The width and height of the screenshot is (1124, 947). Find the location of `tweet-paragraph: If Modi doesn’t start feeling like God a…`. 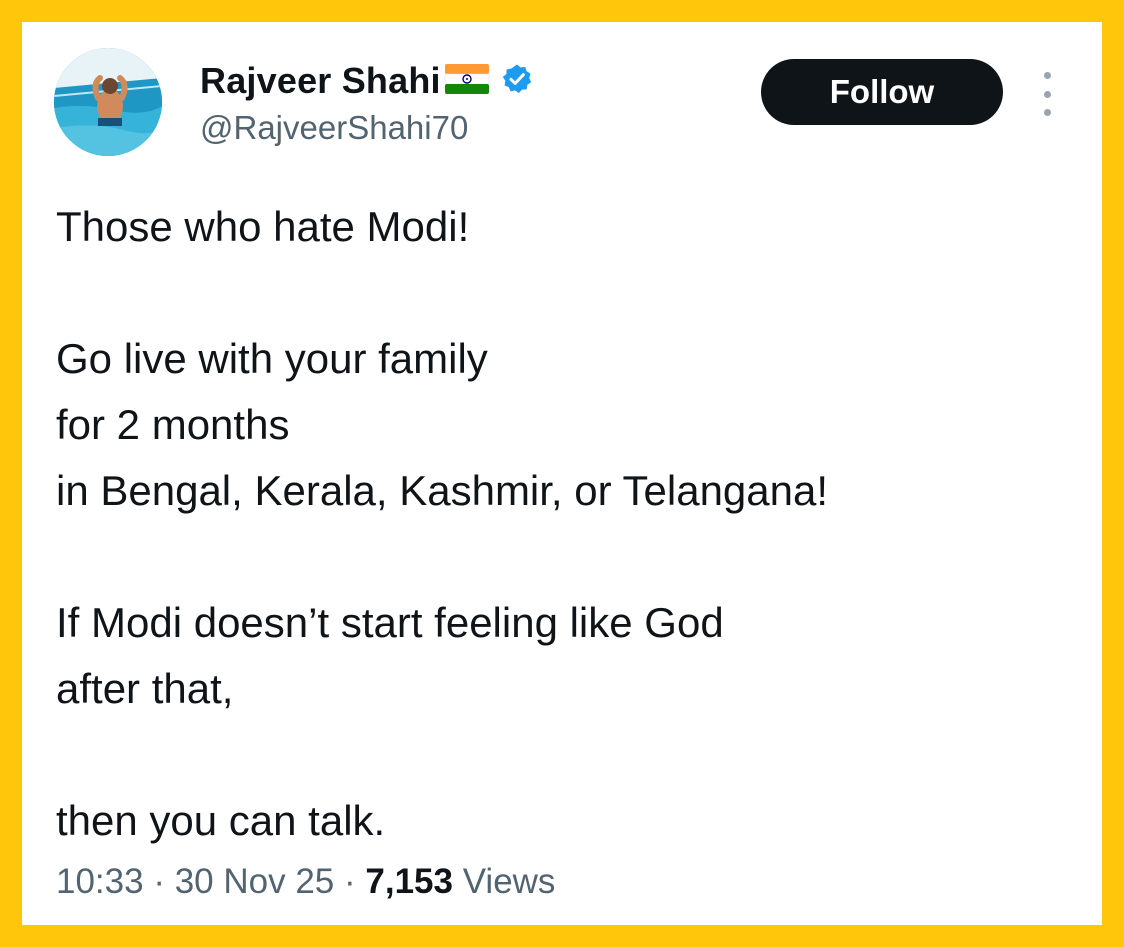

tweet-paragraph: If Modi doesn’t start feeling like God a… is located at coordinates (390, 655).